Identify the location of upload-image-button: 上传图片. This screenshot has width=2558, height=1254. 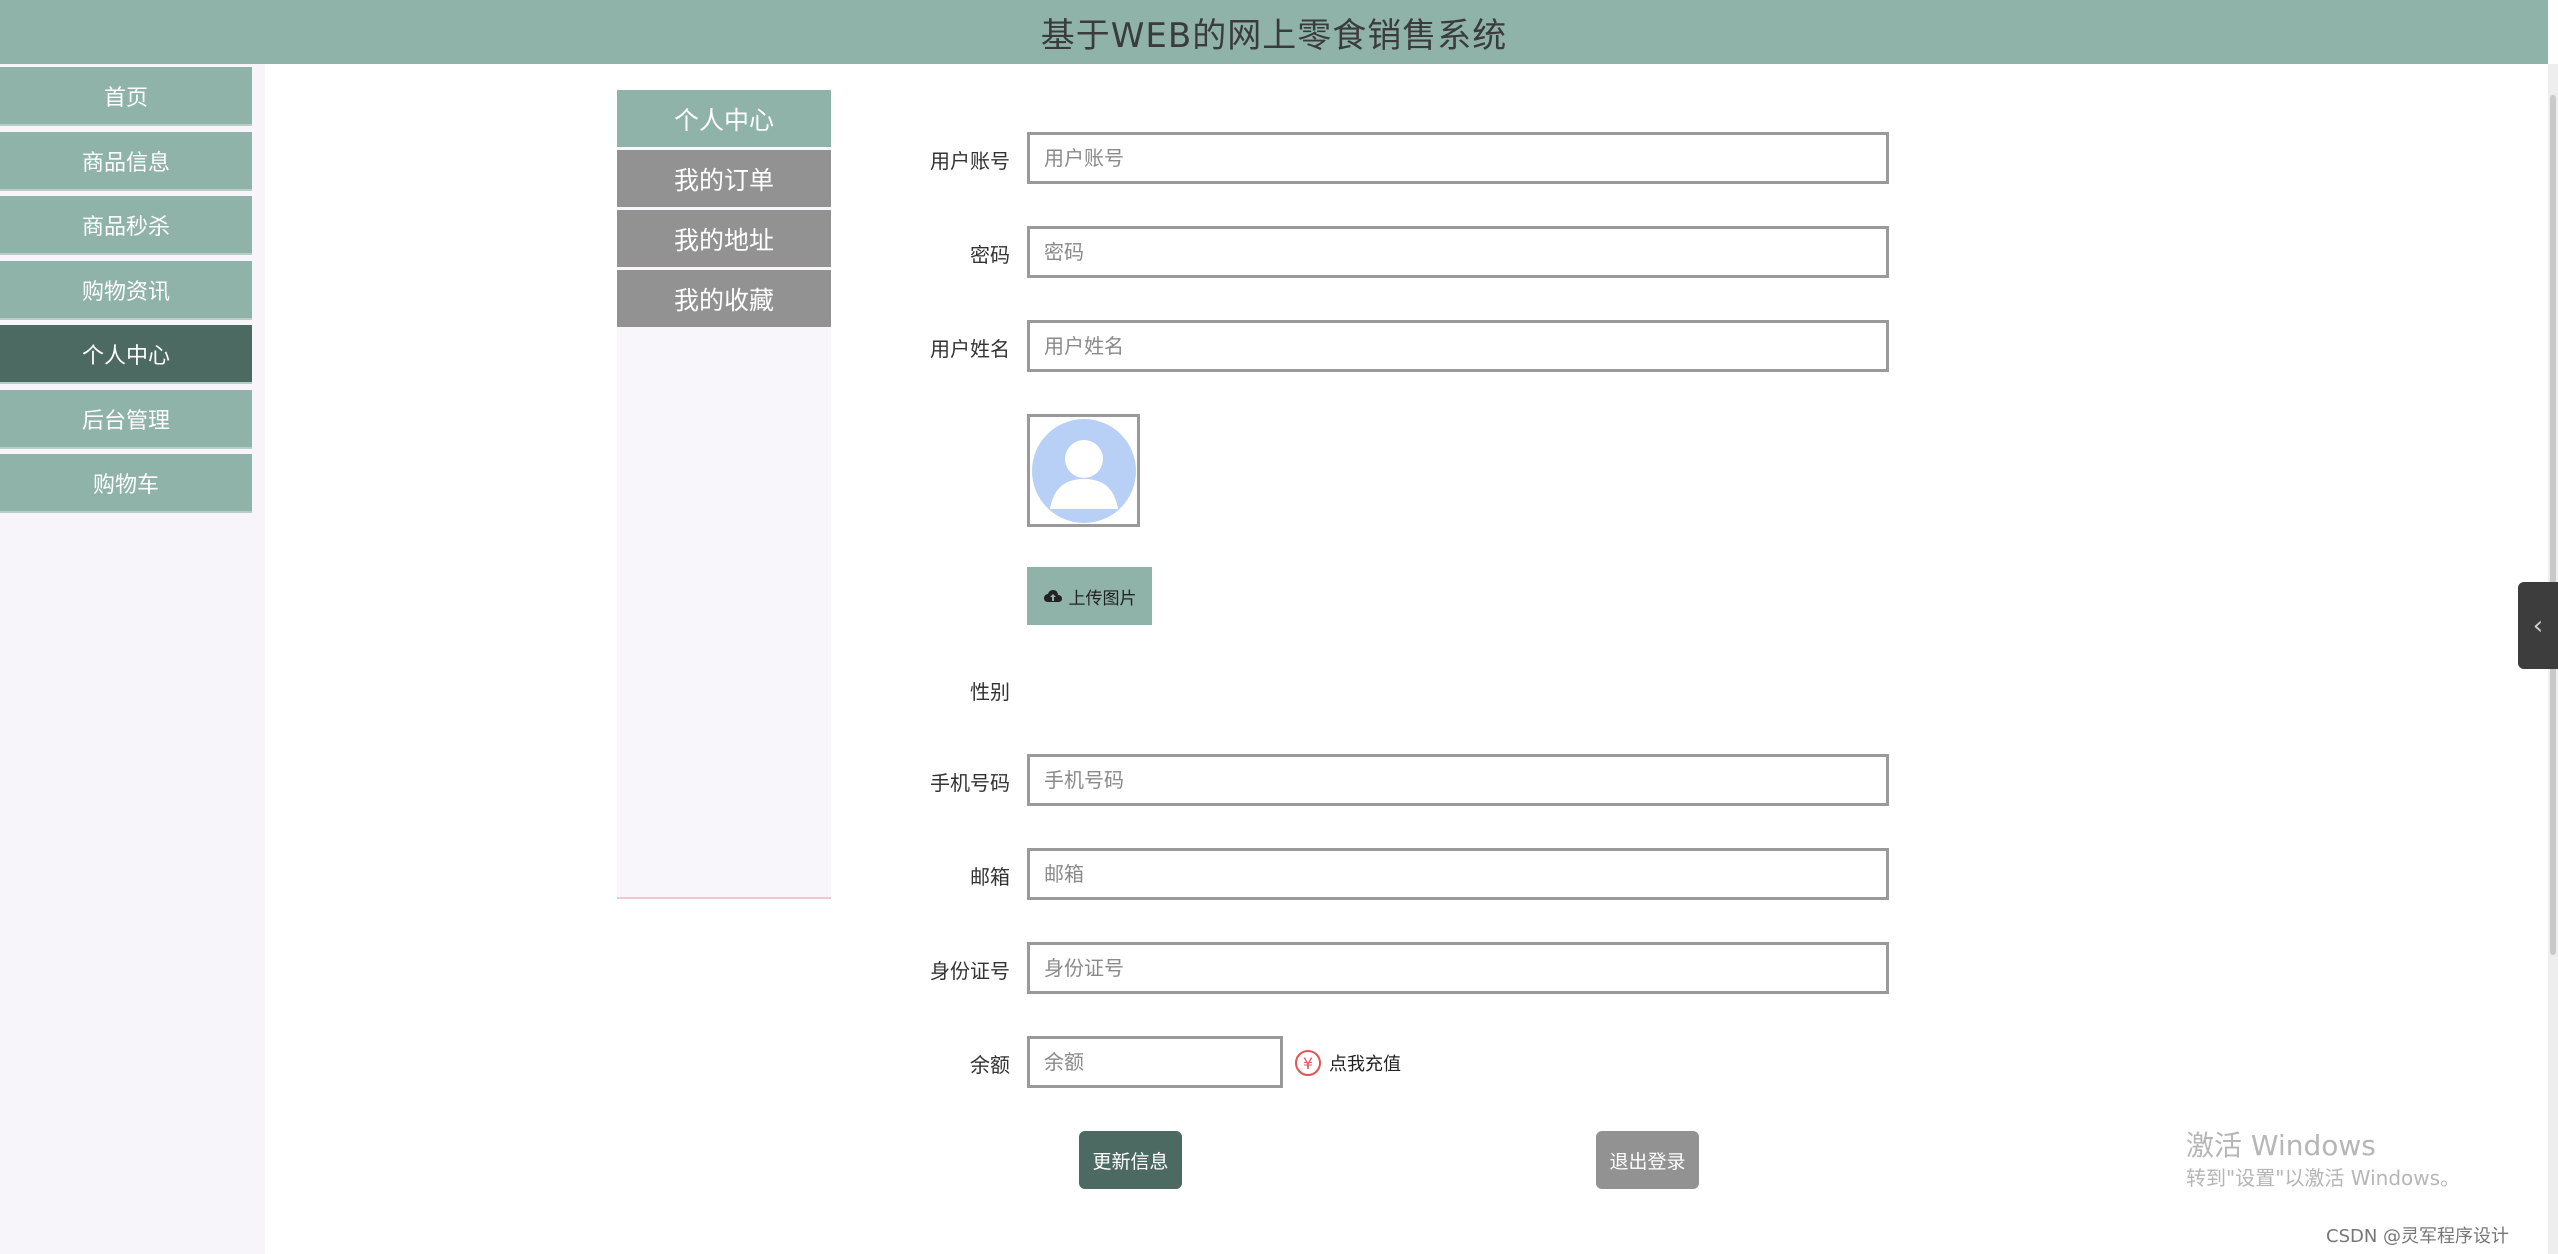
(1089, 596).